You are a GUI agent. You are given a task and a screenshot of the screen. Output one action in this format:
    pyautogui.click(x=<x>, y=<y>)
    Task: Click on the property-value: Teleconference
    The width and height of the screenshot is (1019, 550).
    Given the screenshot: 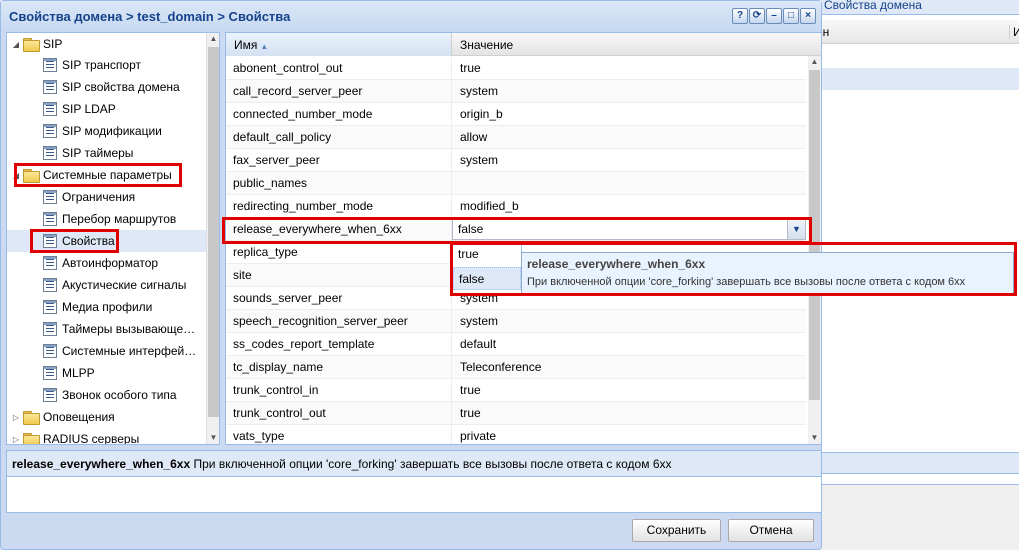 What is the action you would take?
    pyautogui.click(x=497, y=365)
    